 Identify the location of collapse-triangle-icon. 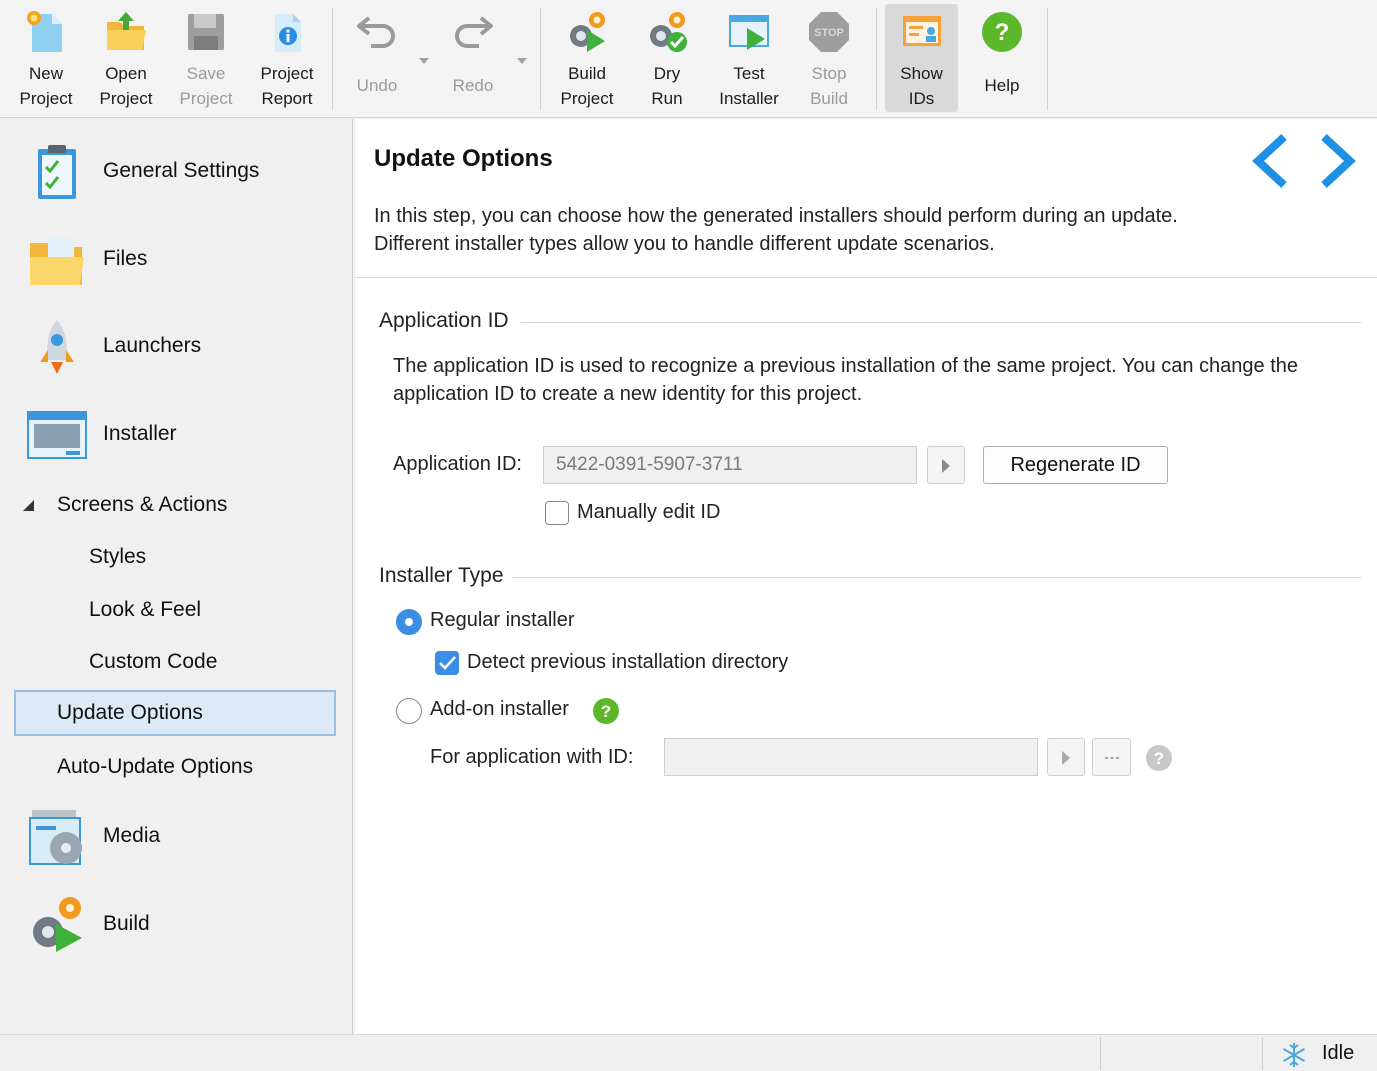
(28, 505).